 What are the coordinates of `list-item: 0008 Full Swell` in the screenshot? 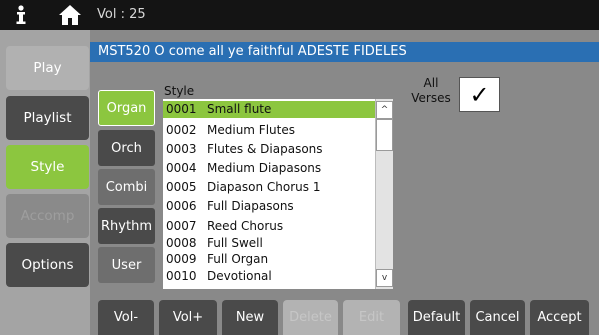 It's located at (269, 243).